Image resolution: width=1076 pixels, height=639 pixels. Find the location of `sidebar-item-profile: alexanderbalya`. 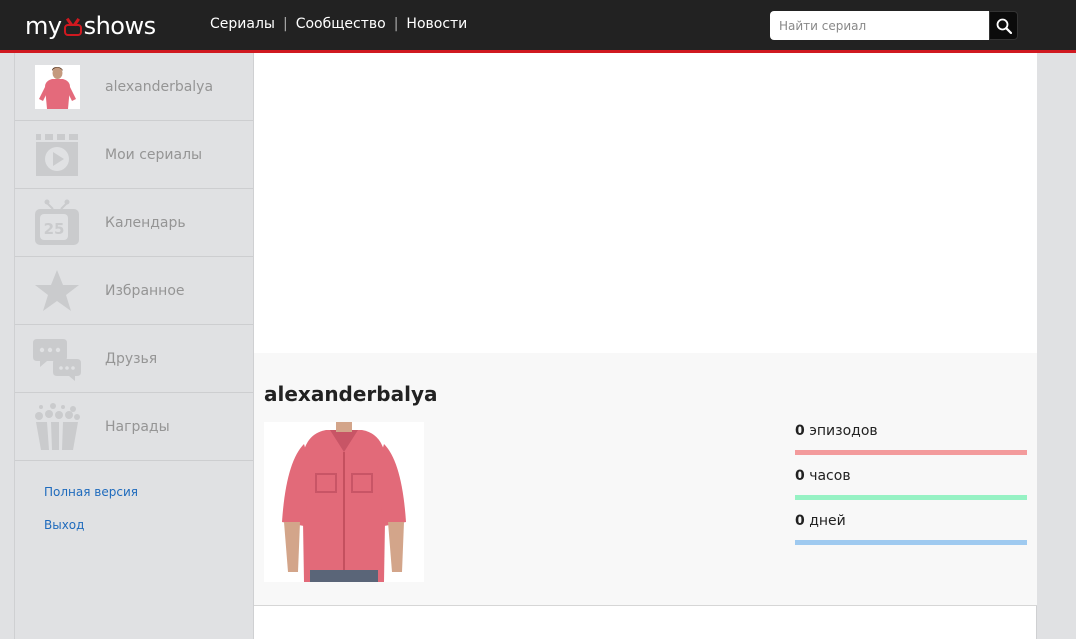

sidebar-item-profile: alexanderbalya is located at coordinates (134, 87).